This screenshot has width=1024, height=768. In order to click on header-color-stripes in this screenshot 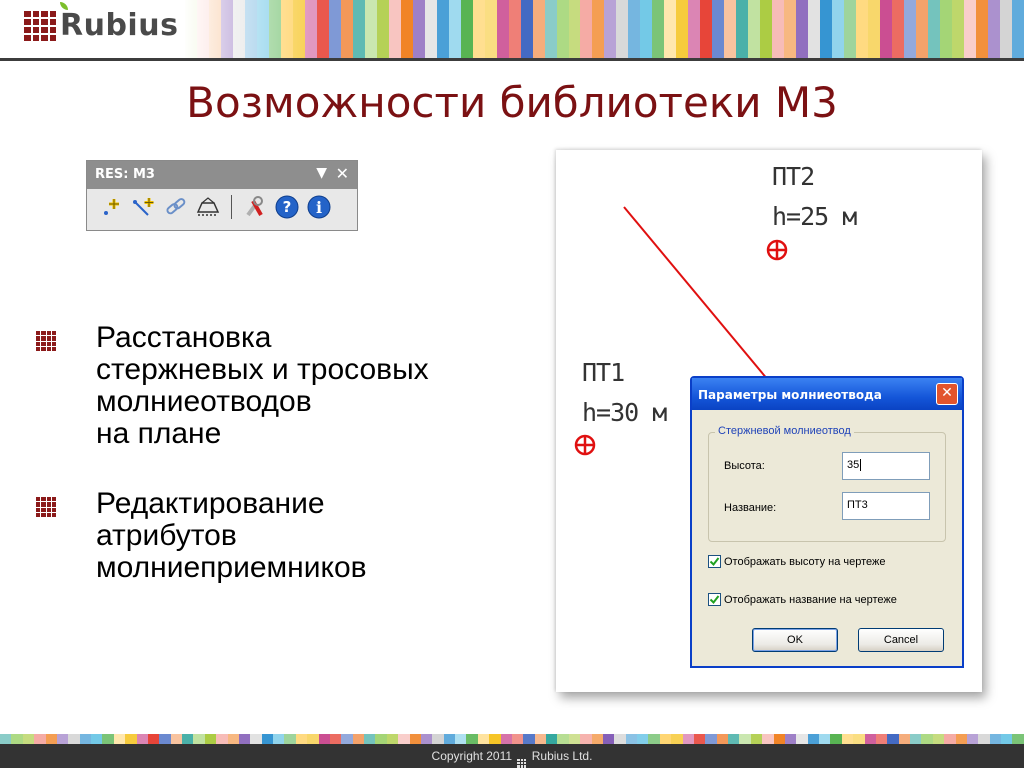, I will do `click(604, 29)`.